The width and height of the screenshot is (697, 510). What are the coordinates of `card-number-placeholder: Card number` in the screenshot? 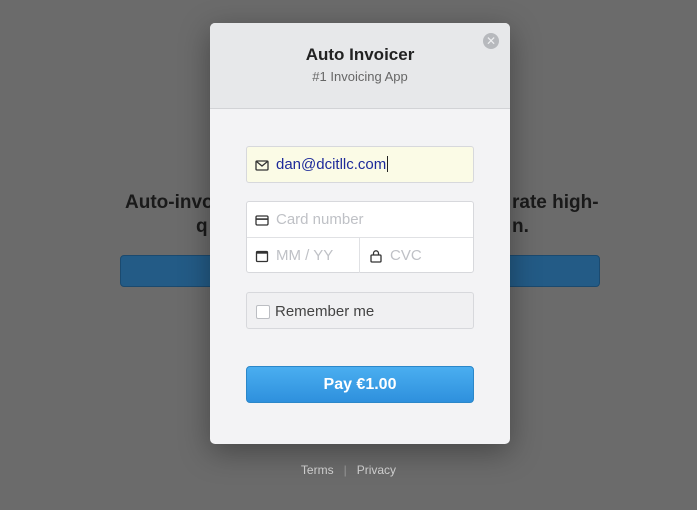 It's located at (320, 219).